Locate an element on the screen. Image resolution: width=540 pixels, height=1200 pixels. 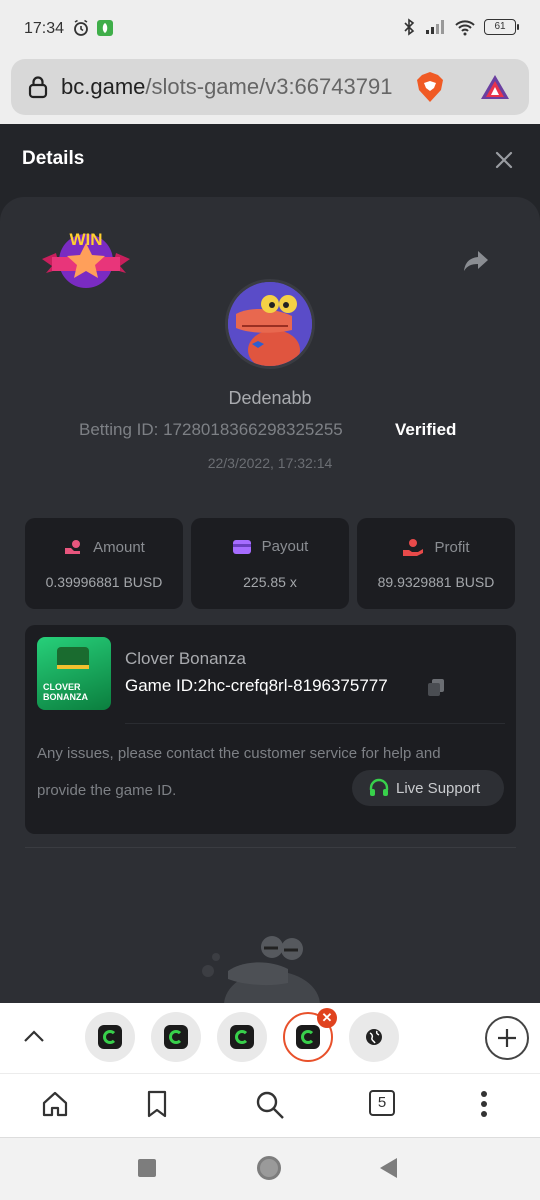
live-support-button: Live Support is located at coordinates (428, 788).